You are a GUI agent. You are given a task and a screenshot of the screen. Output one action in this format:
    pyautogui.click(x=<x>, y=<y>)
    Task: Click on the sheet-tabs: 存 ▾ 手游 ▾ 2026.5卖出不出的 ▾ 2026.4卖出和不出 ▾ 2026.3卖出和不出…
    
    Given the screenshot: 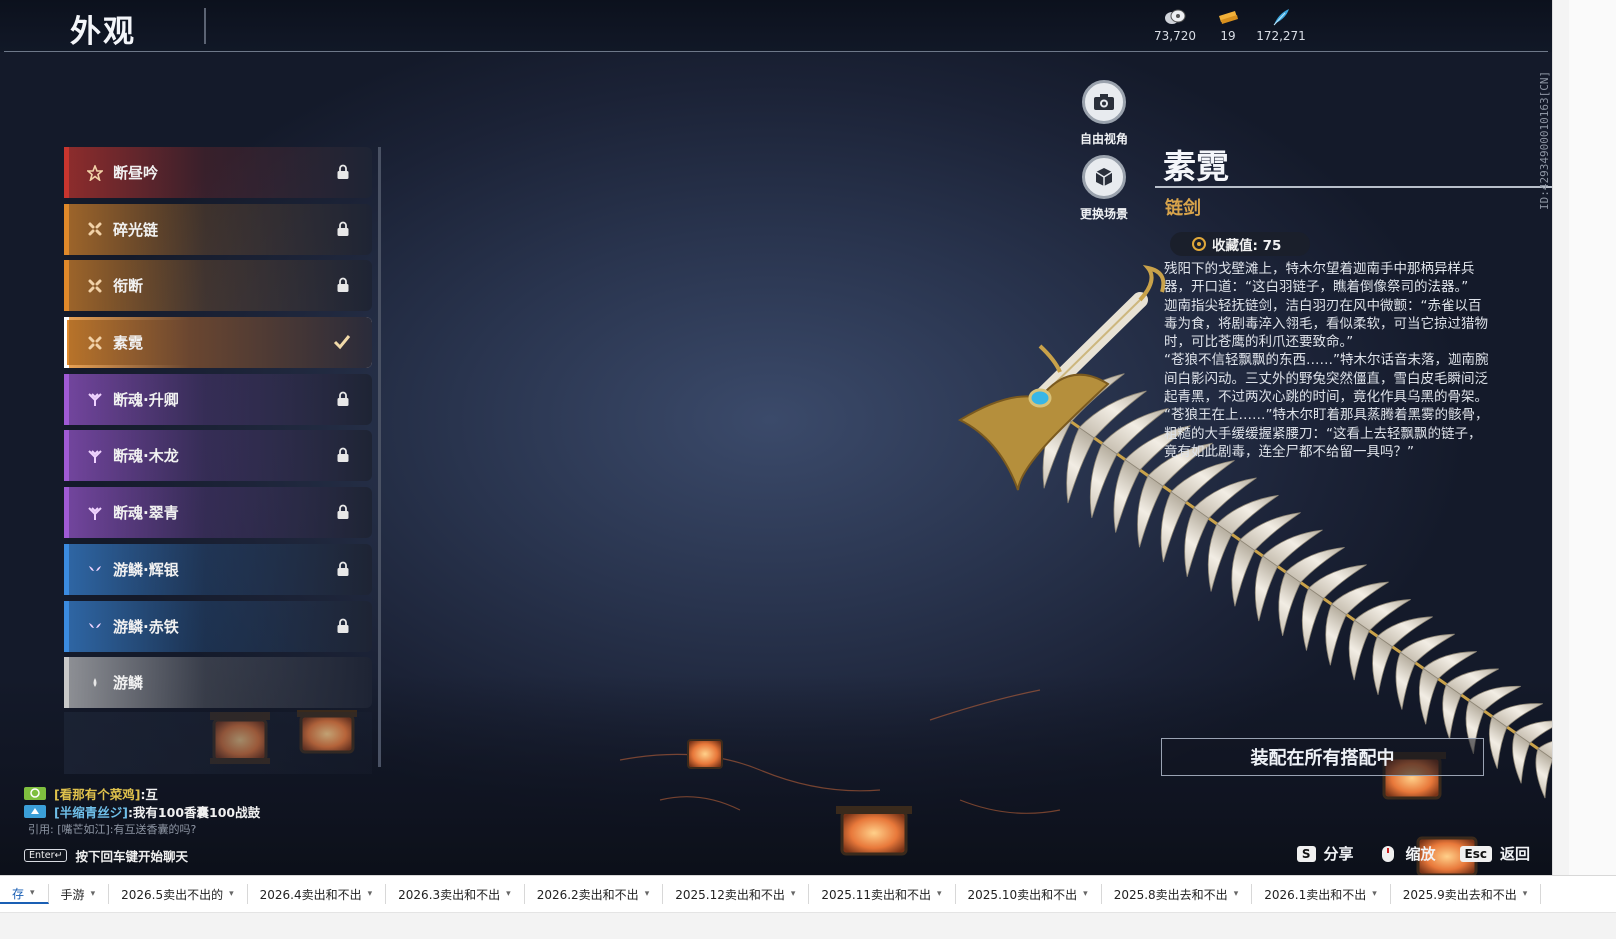 What is the action you would take?
    pyautogui.click(x=771, y=894)
    